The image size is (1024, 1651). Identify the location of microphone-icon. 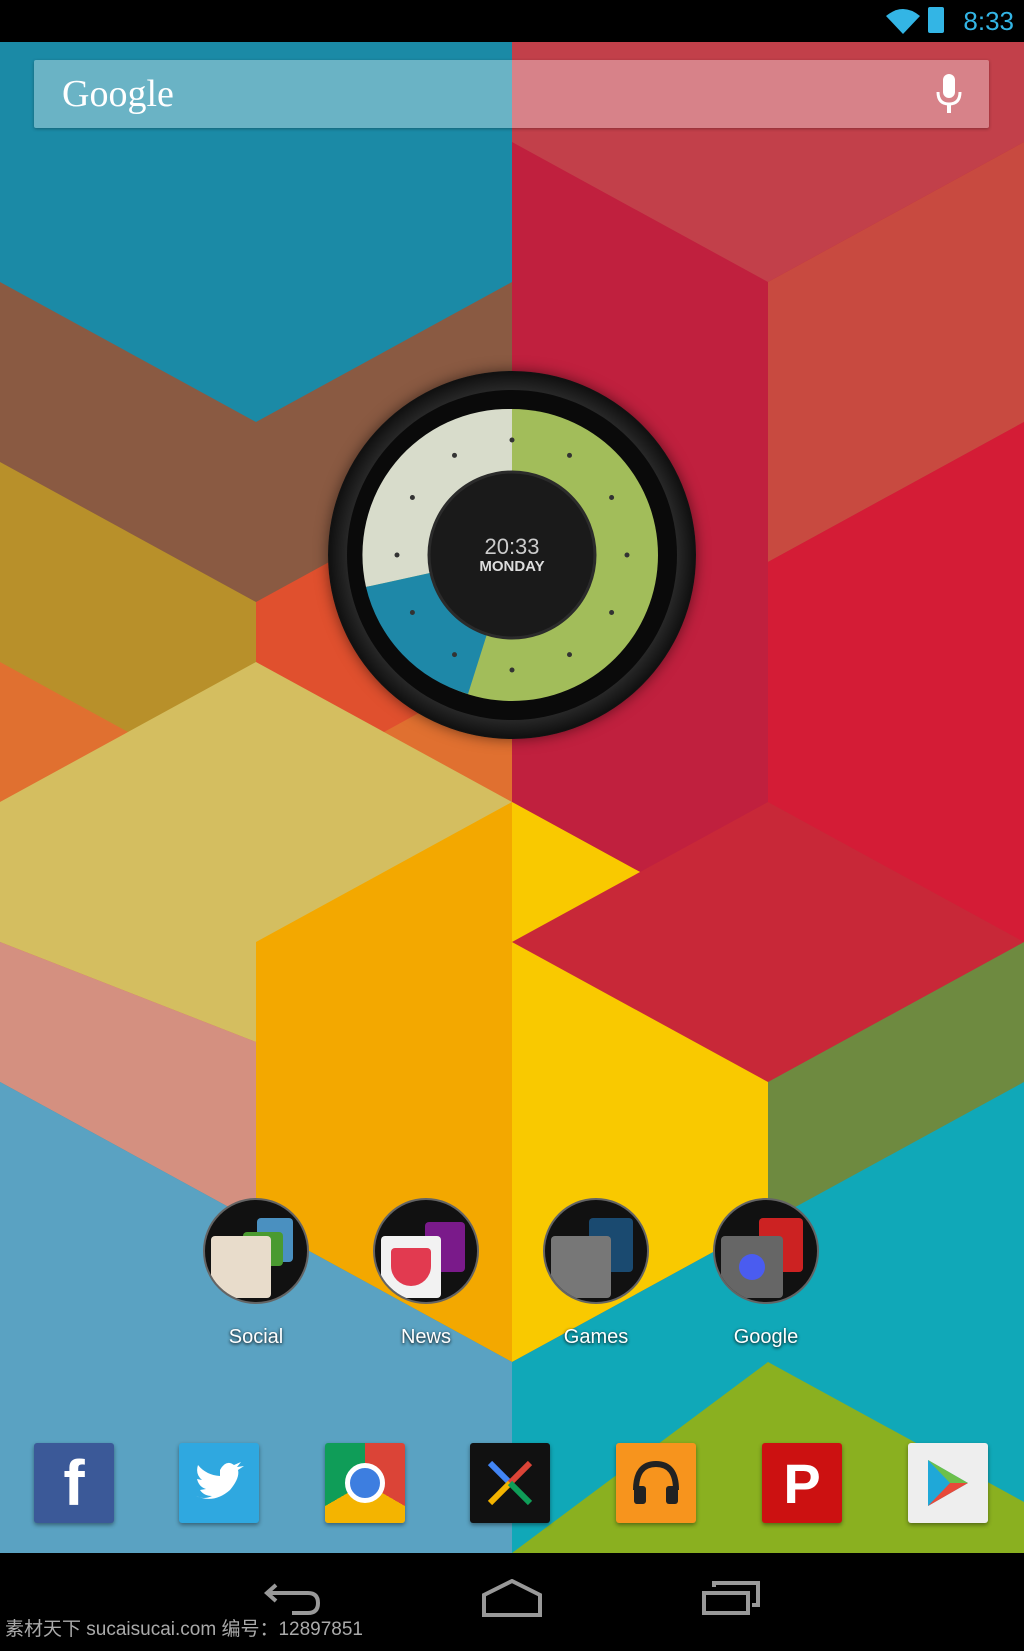
(949, 94).